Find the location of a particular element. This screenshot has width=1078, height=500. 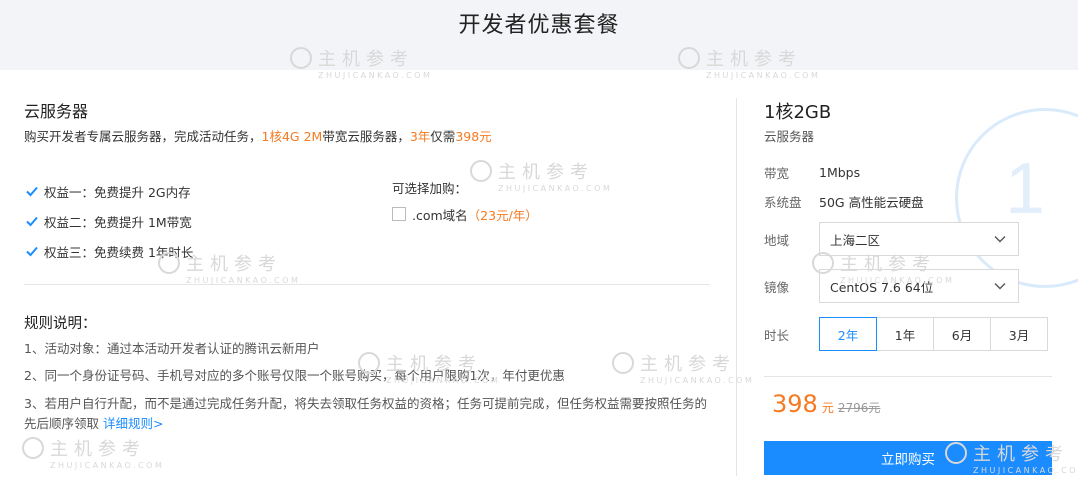

duration-option-6m: 6月 is located at coordinates (962, 334).